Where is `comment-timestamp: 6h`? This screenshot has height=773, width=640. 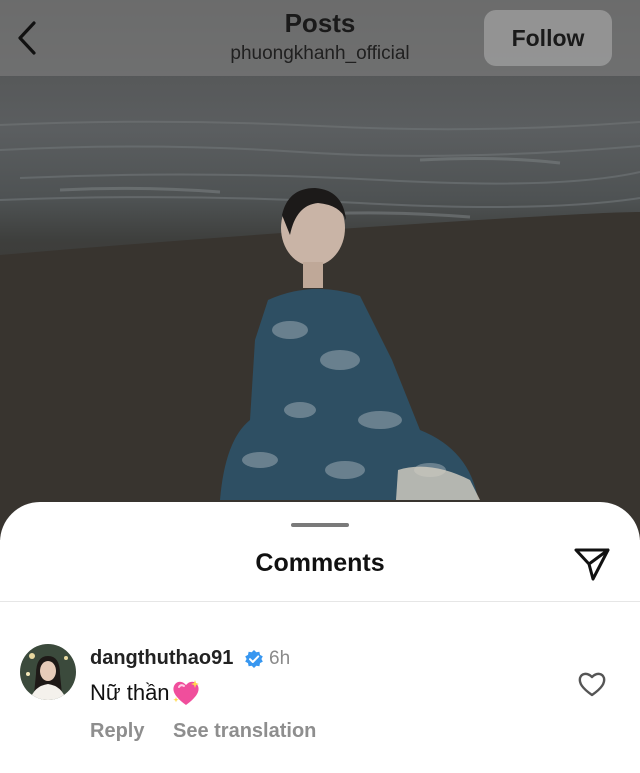 comment-timestamp: 6h is located at coordinates (280, 658).